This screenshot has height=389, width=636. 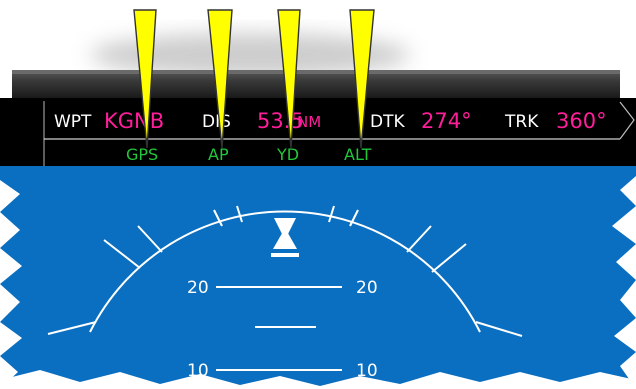 What do you see at coordinates (387, 122) in the screenshot?
I see `dtk-label: DTK` at bounding box center [387, 122].